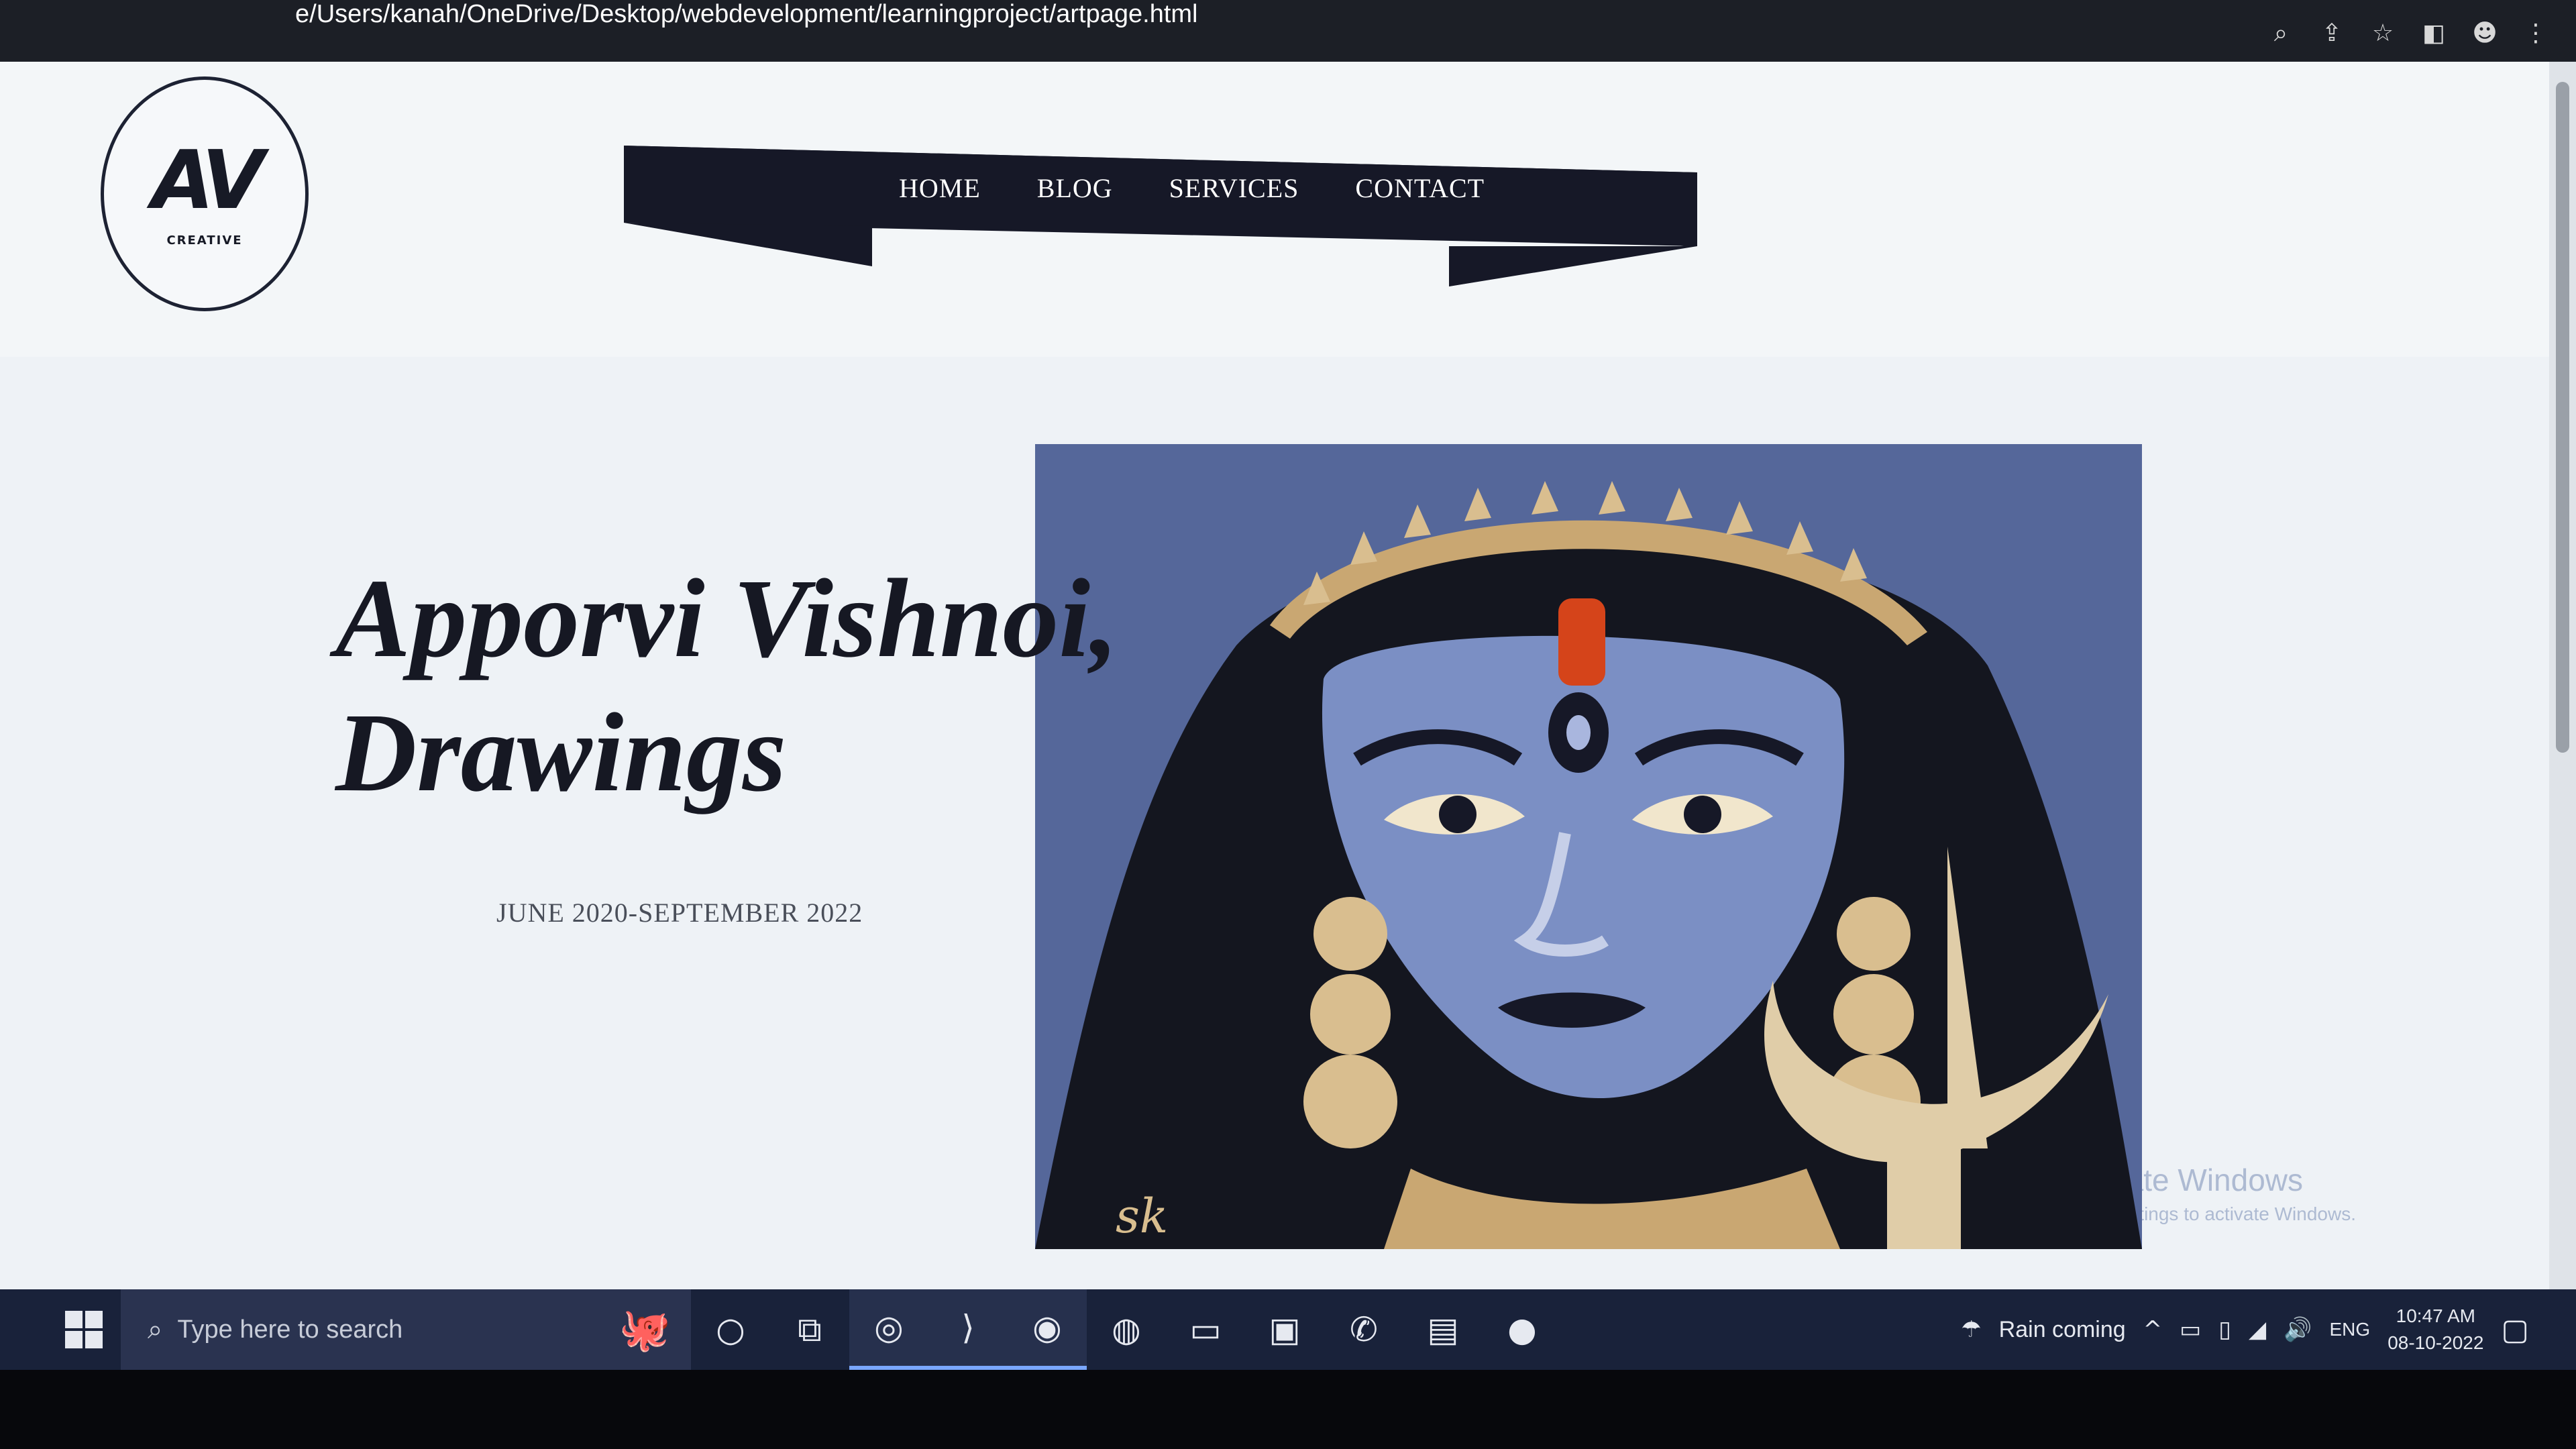  I want to click on browser-toolbar-icons: ⌕ ⇪ ☆ ◧ ☻ ⋮, so click(2408, 33).